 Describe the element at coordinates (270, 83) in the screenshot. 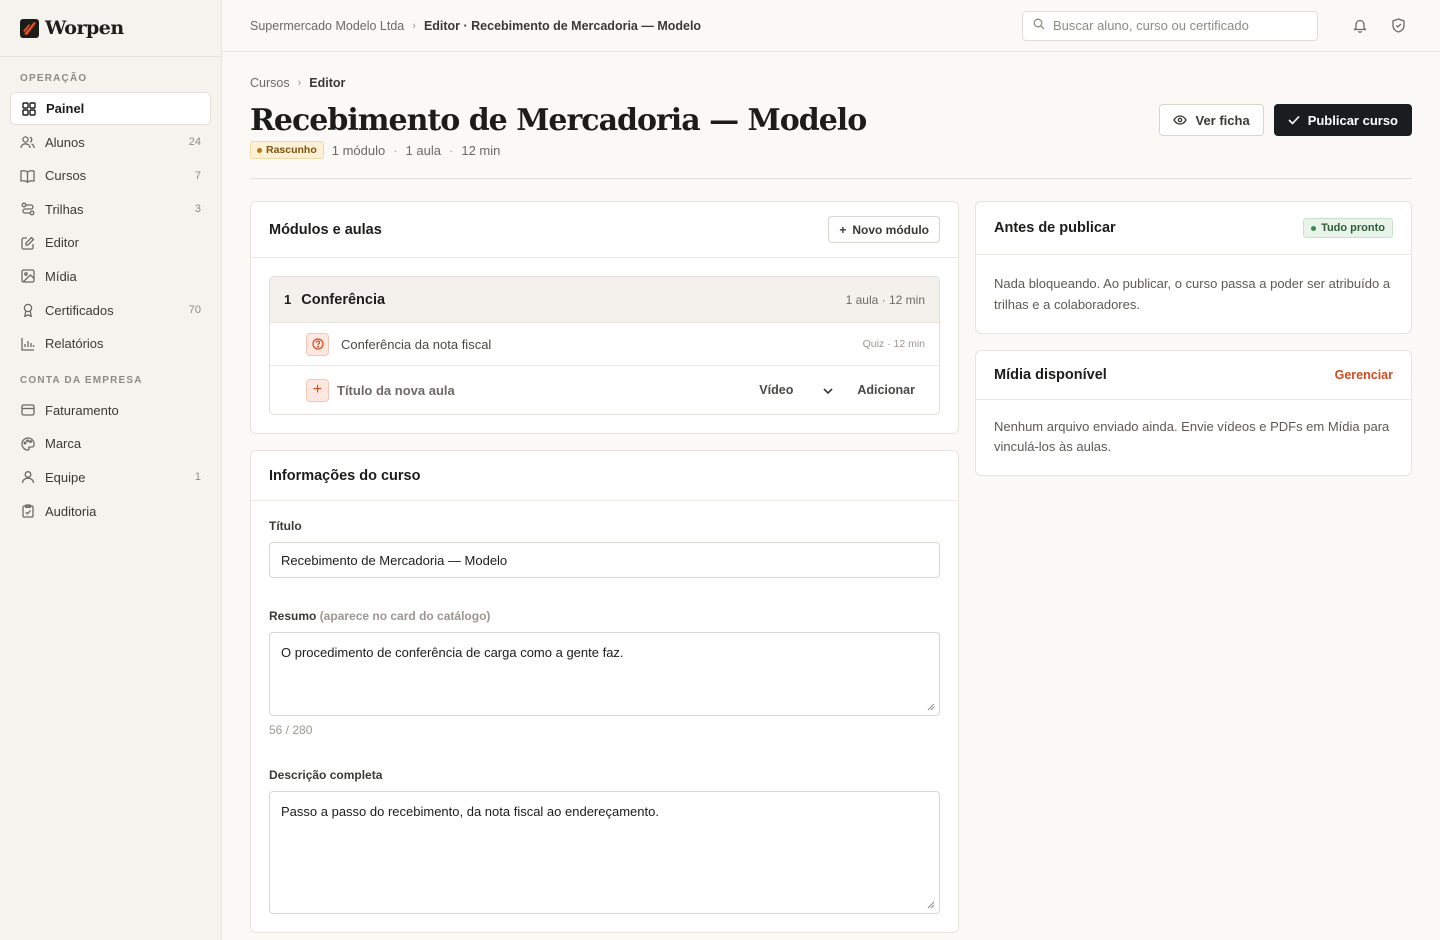

I see `breadcrumb-cursos: Cursos` at that location.